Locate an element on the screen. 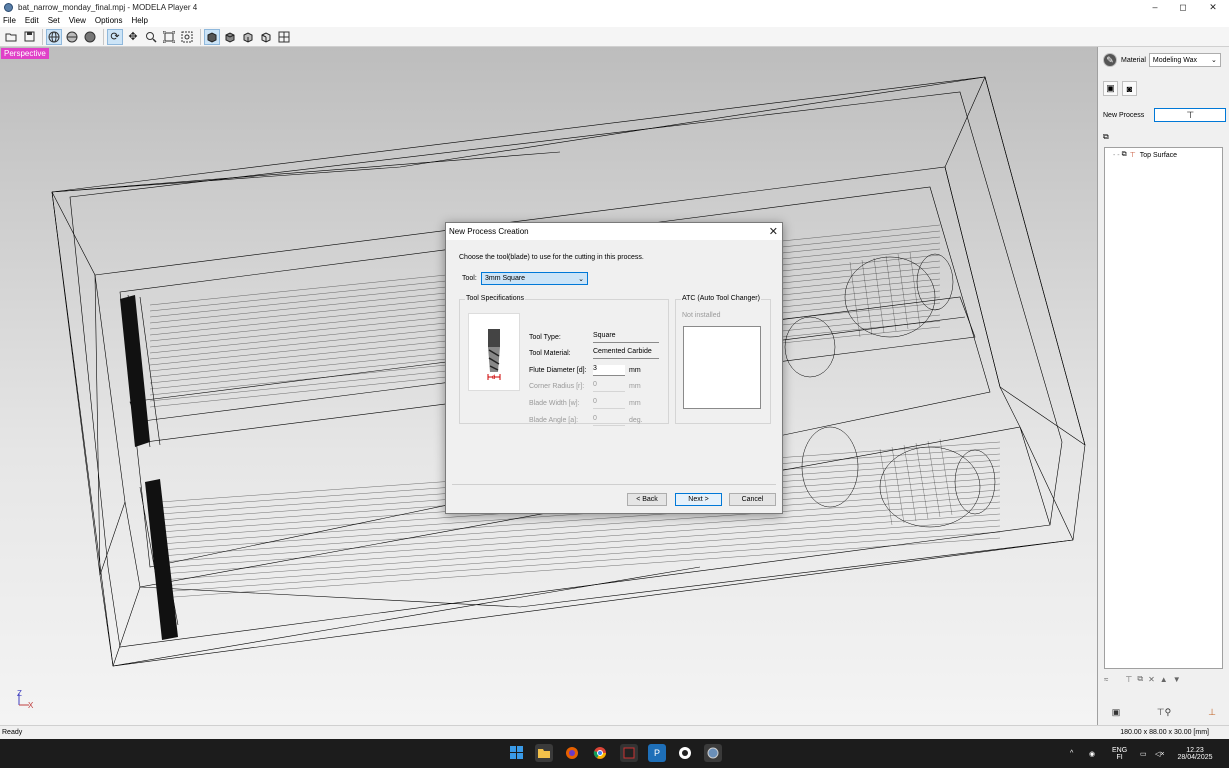 This screenshot has height=768, width=1229. view-right-icon is located at coordinates (248, 37).